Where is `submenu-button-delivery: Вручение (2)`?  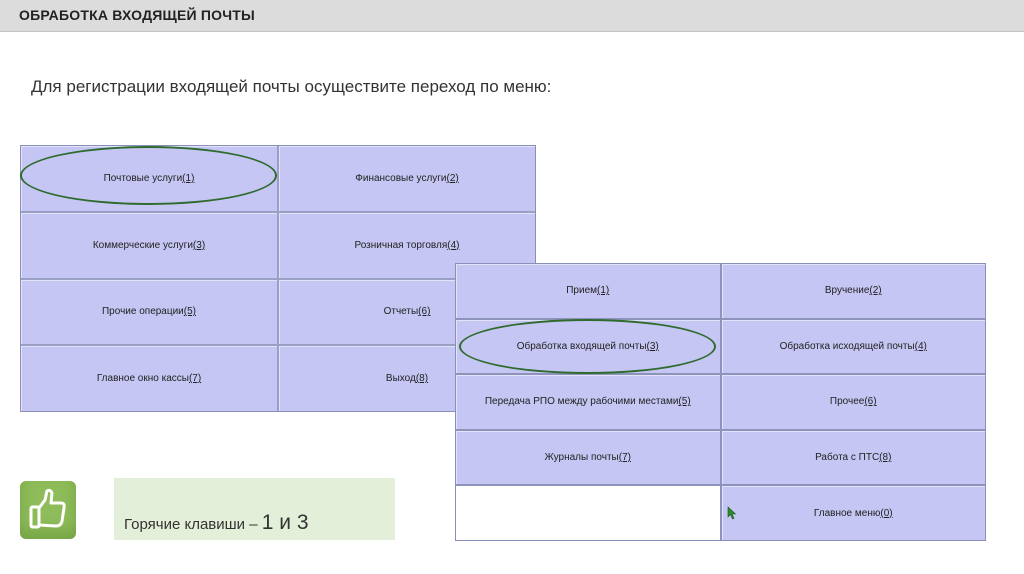 submenu-button-delivery: Вручение (2) is located at coordinates (853, 291).